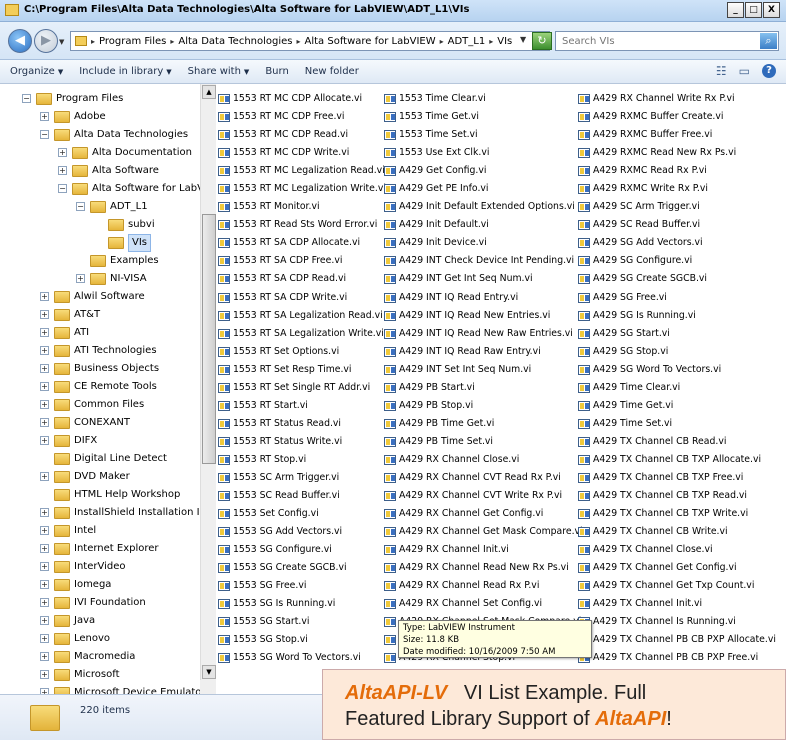  I want to click on back-arrow-icon: ◀, so click(20, 41).